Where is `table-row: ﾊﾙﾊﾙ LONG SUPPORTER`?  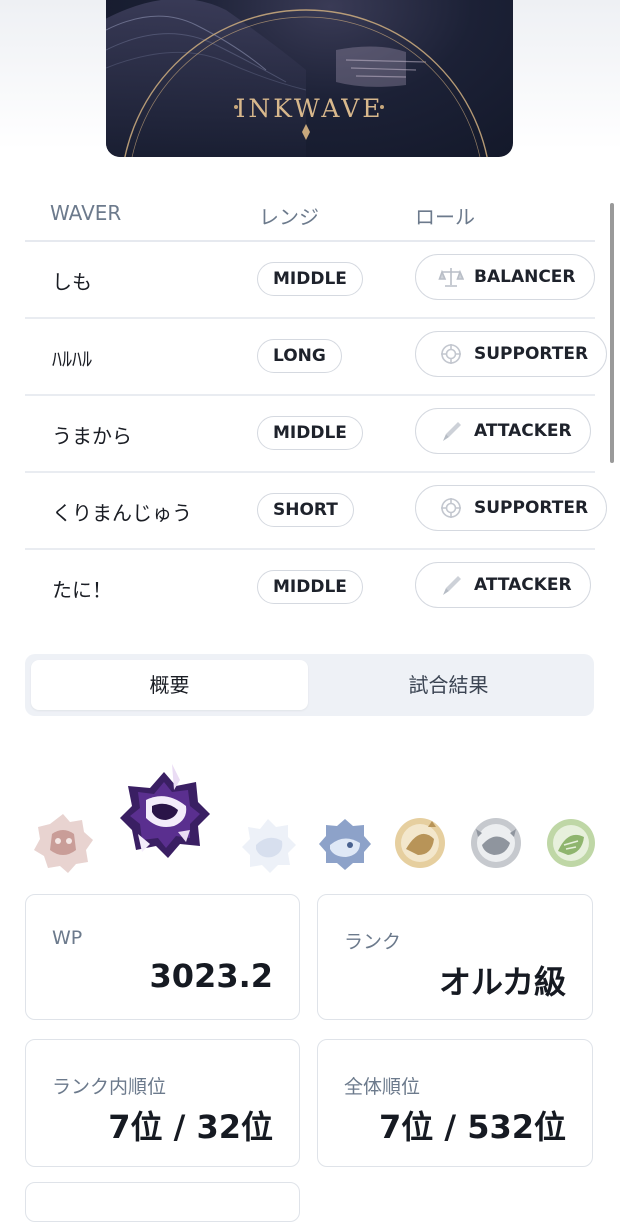
table-row: ﾊﾙﾊﾙ LONG SUPPORTER is located at coordinates (316, 357).